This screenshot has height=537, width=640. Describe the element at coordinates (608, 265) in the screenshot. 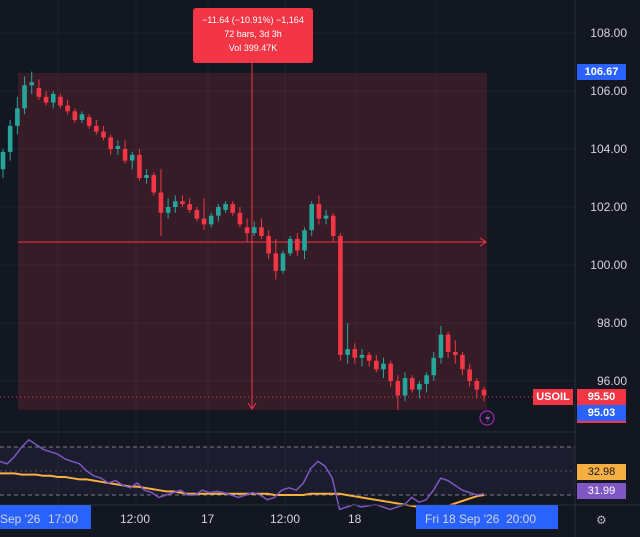

I see `price-tick: 100.00` at that location.